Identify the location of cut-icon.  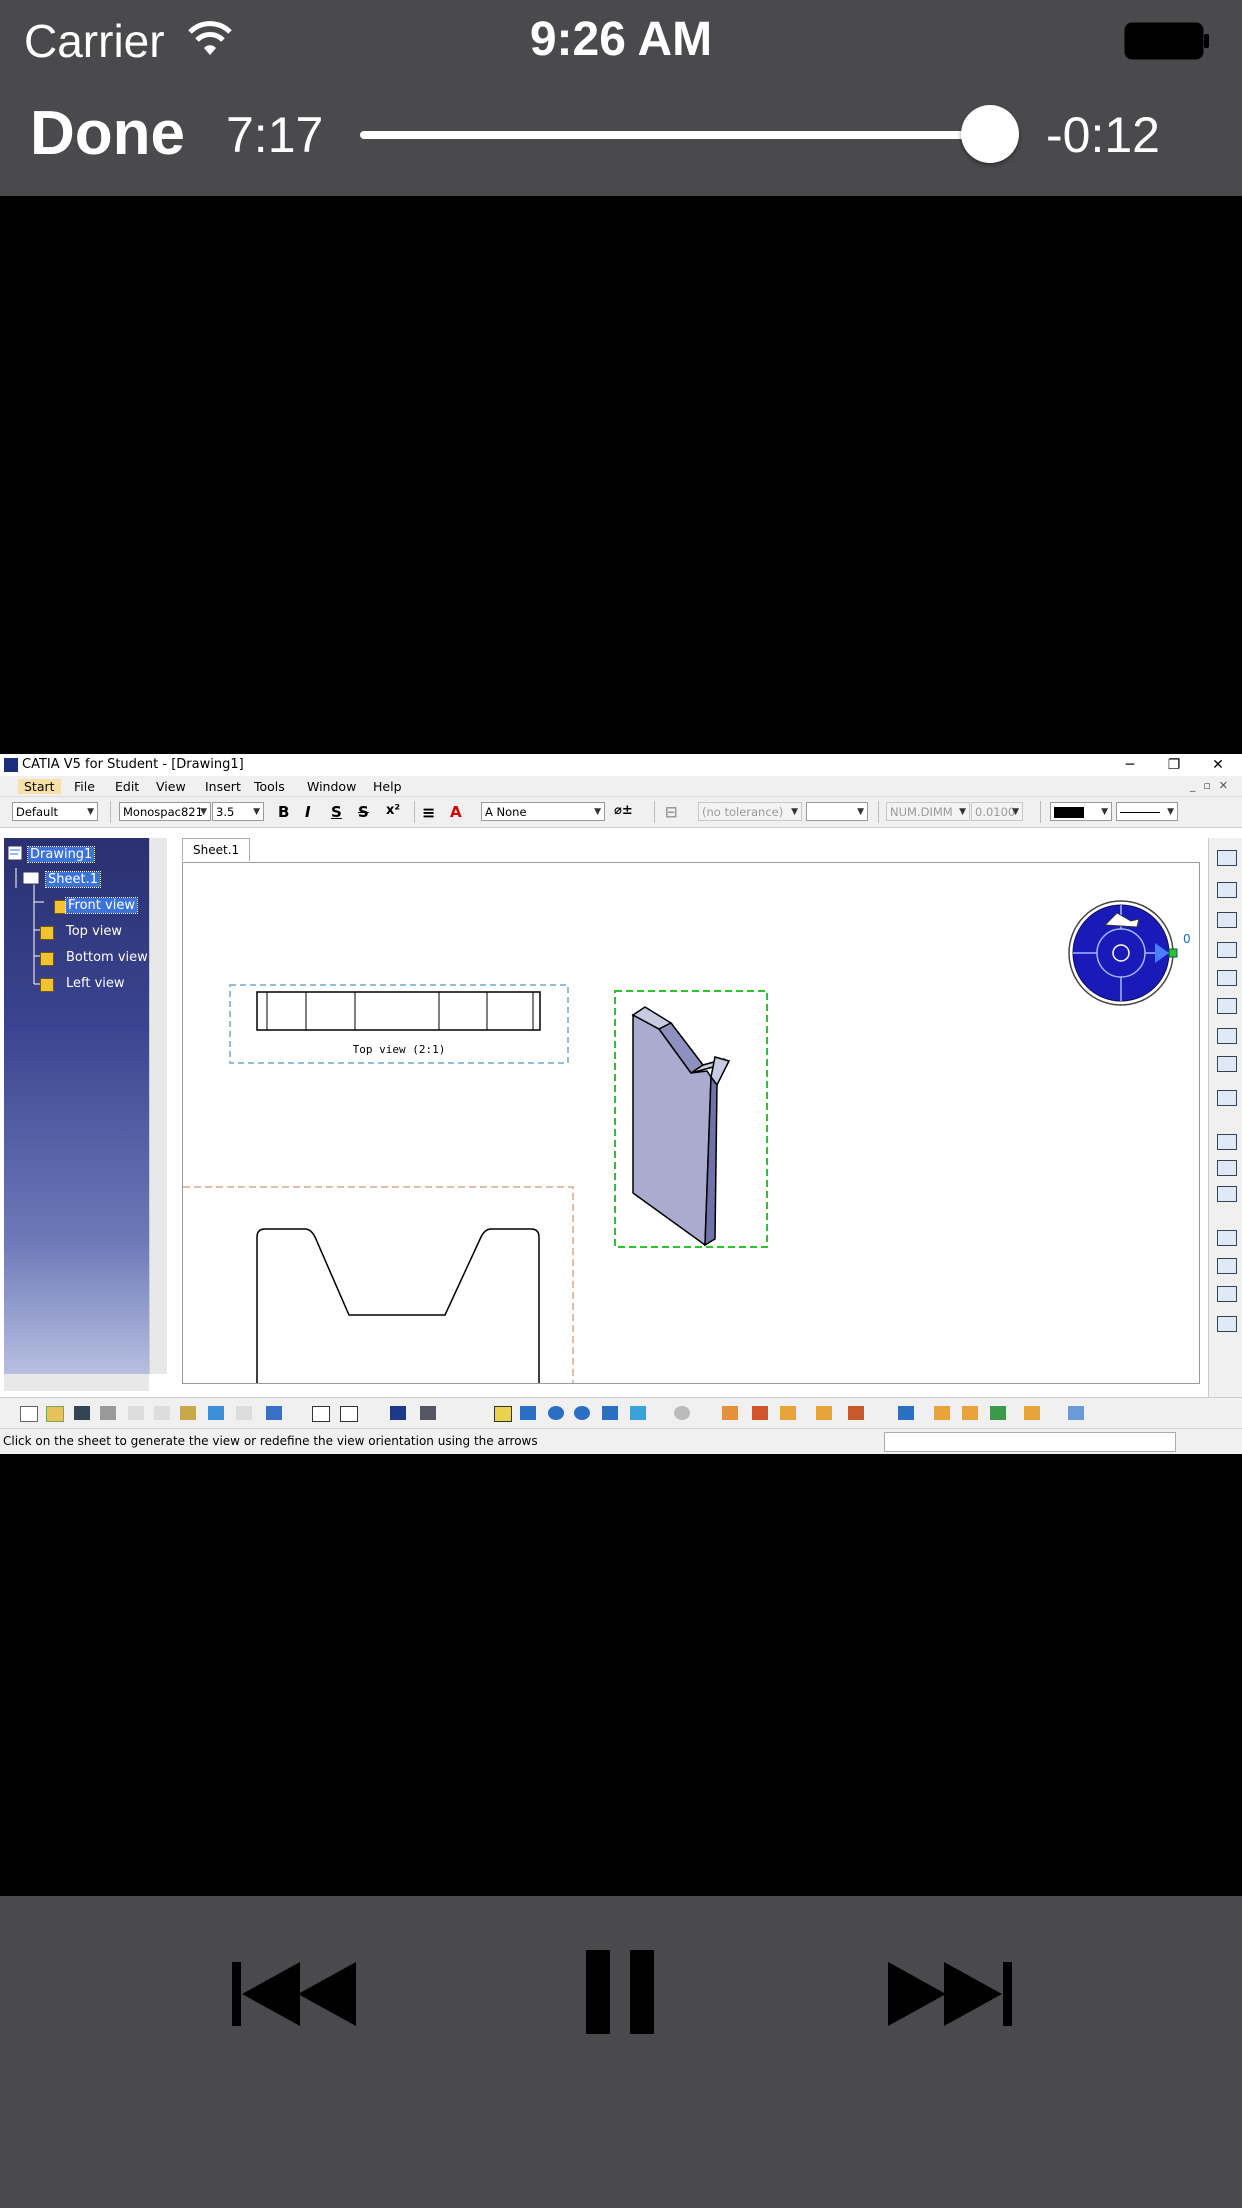
(136, 1413).